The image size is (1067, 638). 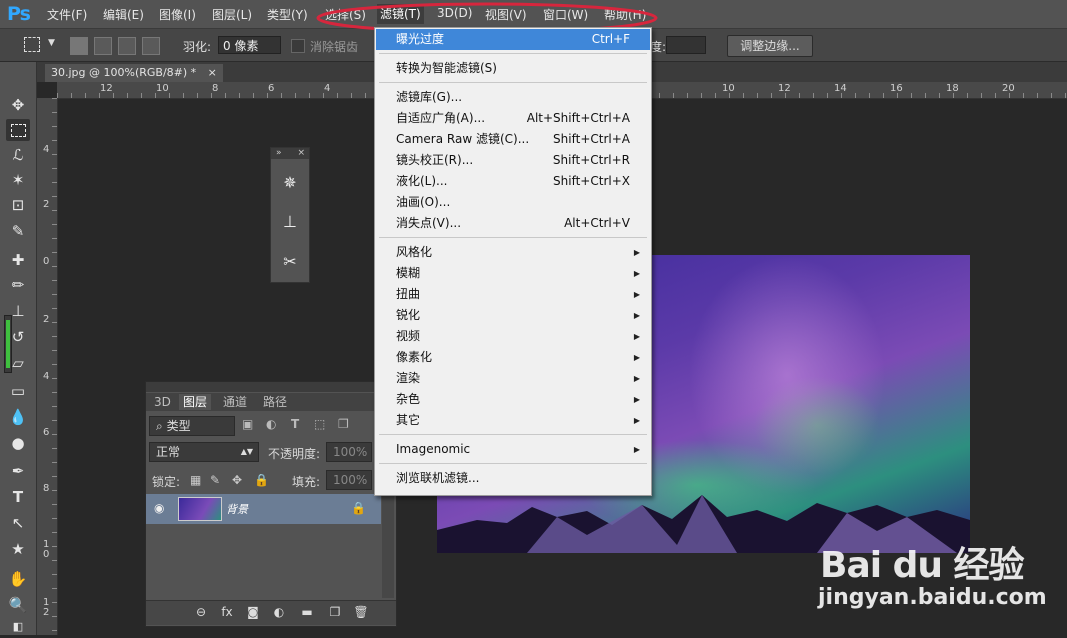 I want to click on visibility-eye-icon: ◉, so click(x=159, y=508).